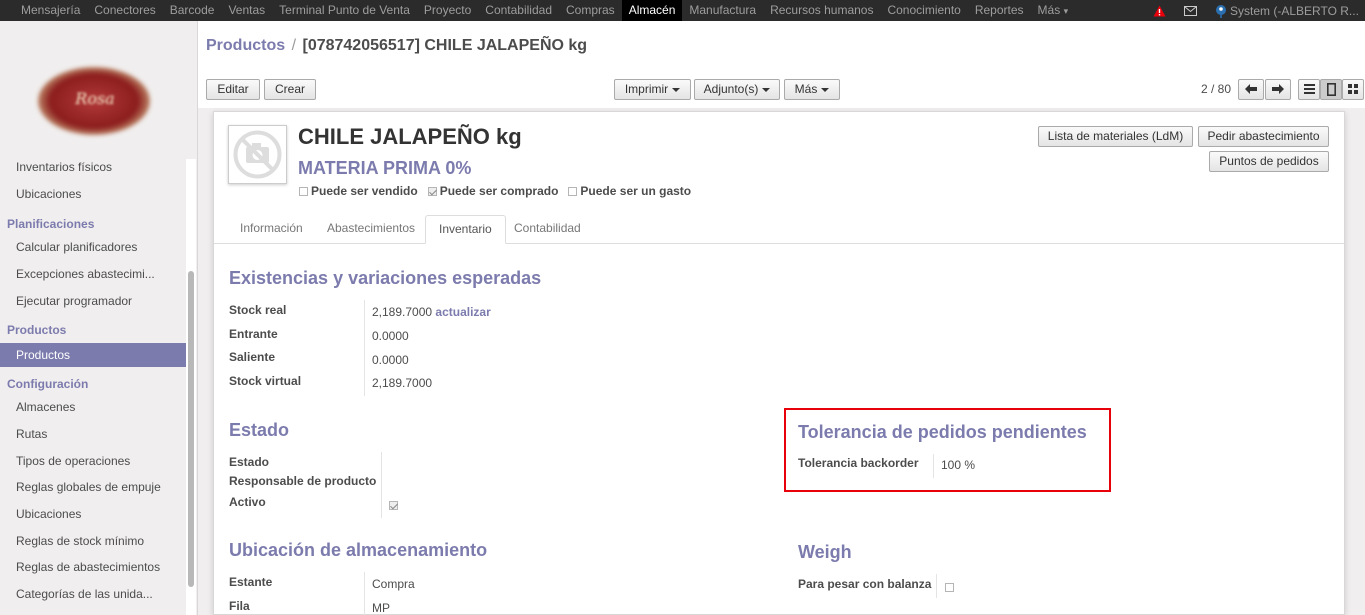 The image size is (1365, 615). Describe the element at coordinates (402, 312) in the screenshot. I see `stock-real-number: 2,189.7000` at that location.